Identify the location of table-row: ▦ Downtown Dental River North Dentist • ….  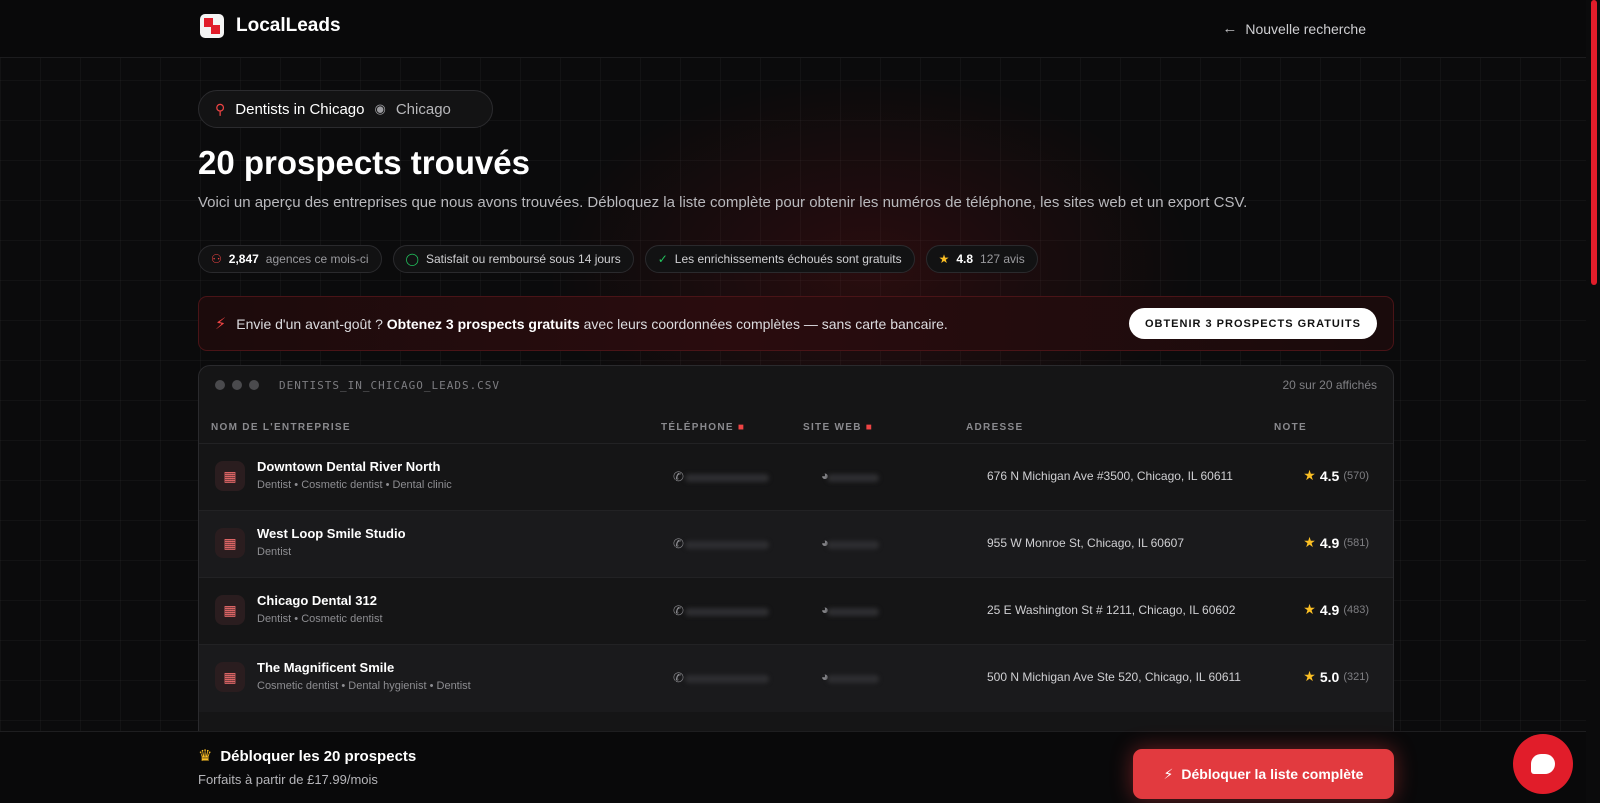
(796, 477).